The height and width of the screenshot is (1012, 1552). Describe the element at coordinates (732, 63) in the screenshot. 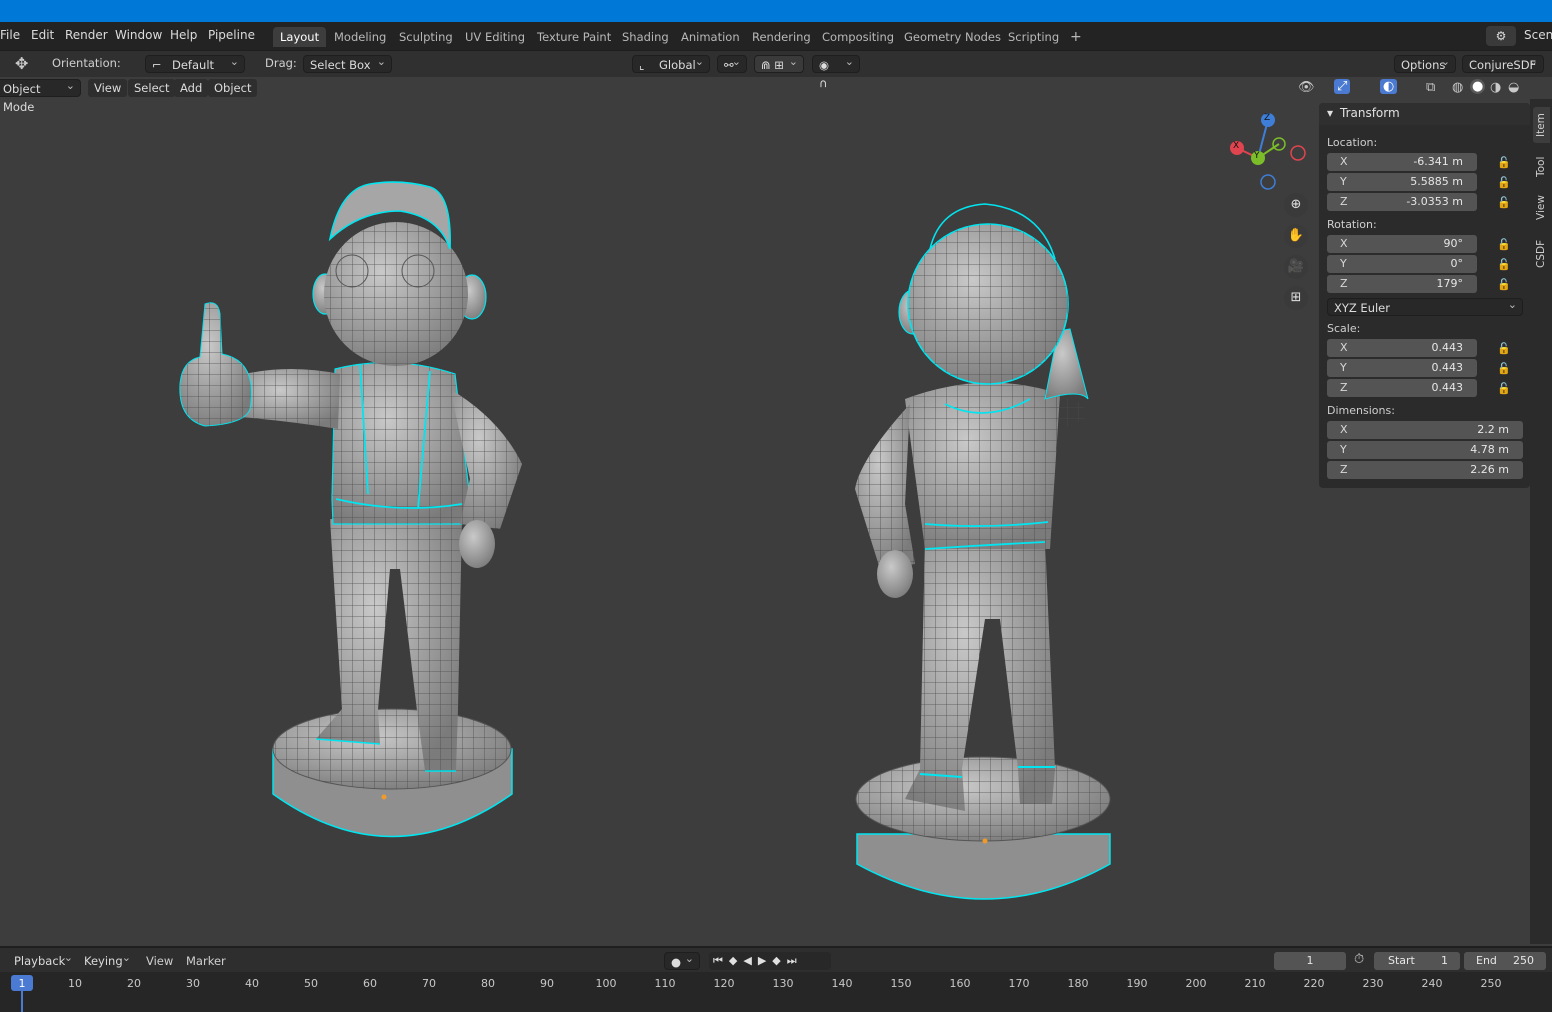

I see `pivot-point-icon: ⚯` at that location.